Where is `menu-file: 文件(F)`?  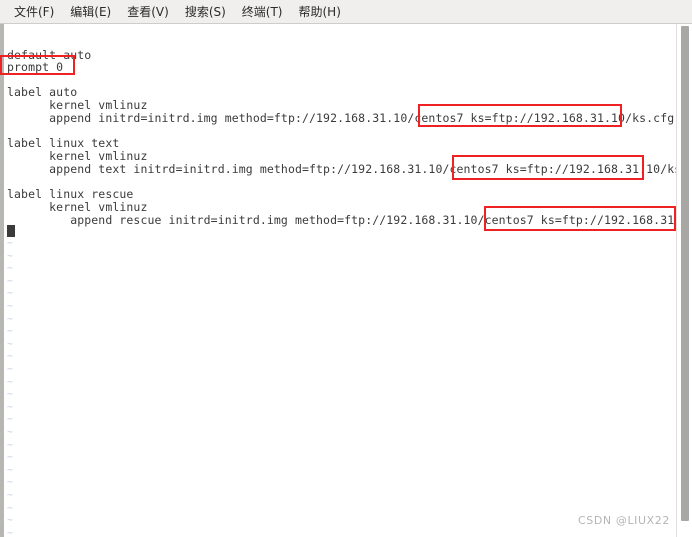 menu-file: 文件(F) is located at coordinates (34, 11).